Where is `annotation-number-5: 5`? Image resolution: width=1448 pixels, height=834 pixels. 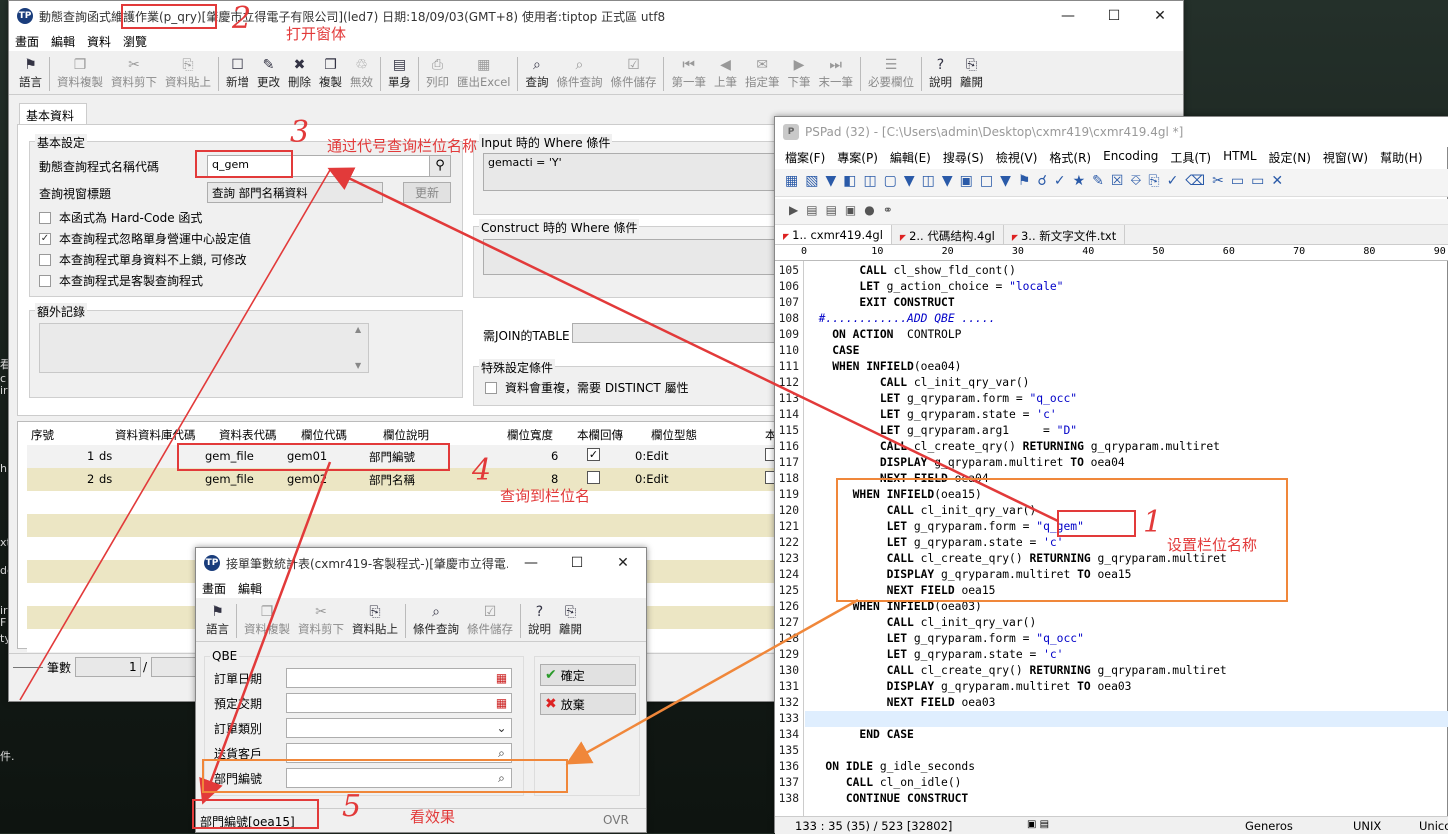
annotation-number-5: 5 is located at coordinates (352, 806).